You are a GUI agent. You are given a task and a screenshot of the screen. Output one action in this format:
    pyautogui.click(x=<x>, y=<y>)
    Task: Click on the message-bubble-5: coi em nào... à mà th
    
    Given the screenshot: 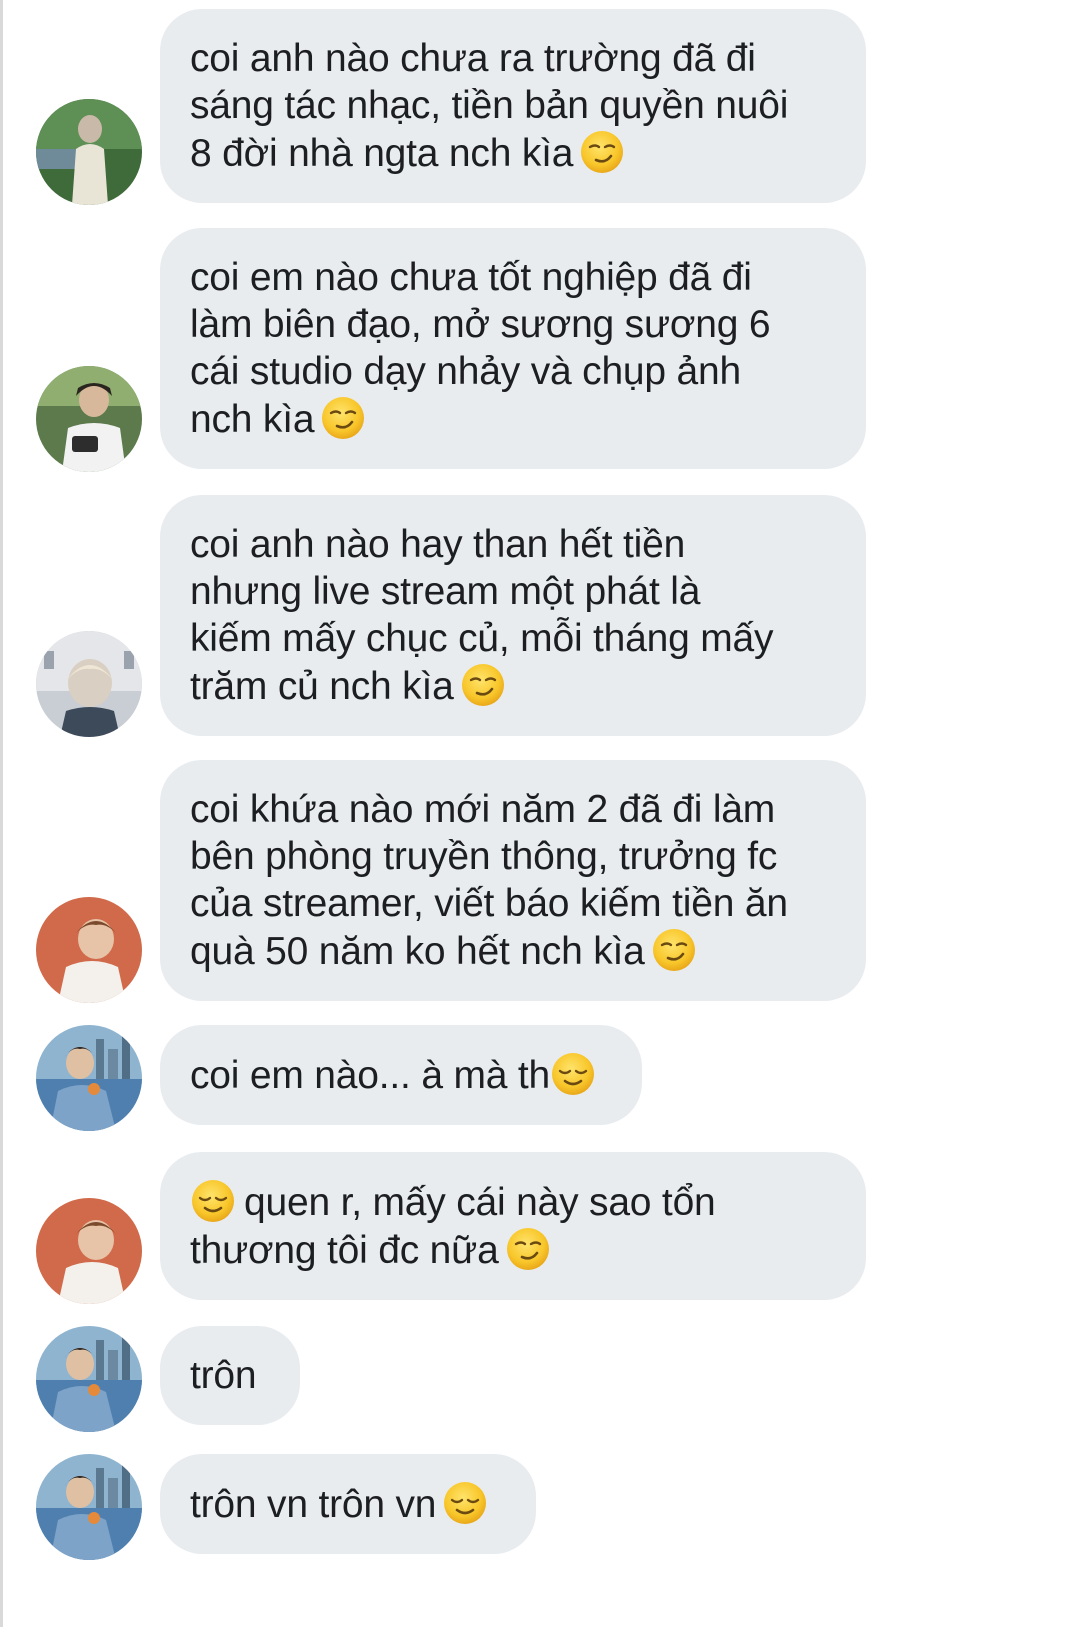 What is the action you would take?
    pyautogui.click(x=401, y=1075)
    